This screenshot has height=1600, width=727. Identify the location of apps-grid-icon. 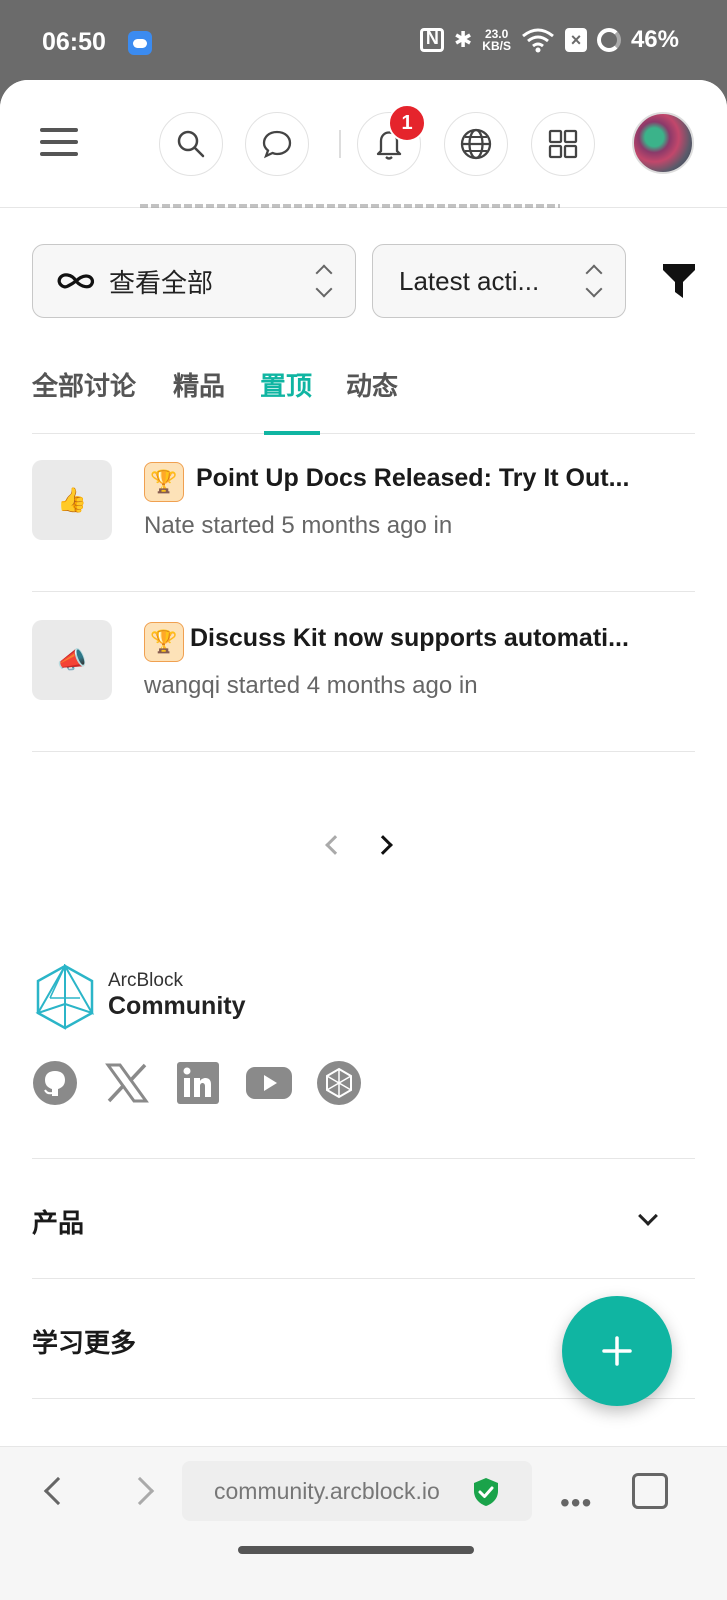
(563, 144).